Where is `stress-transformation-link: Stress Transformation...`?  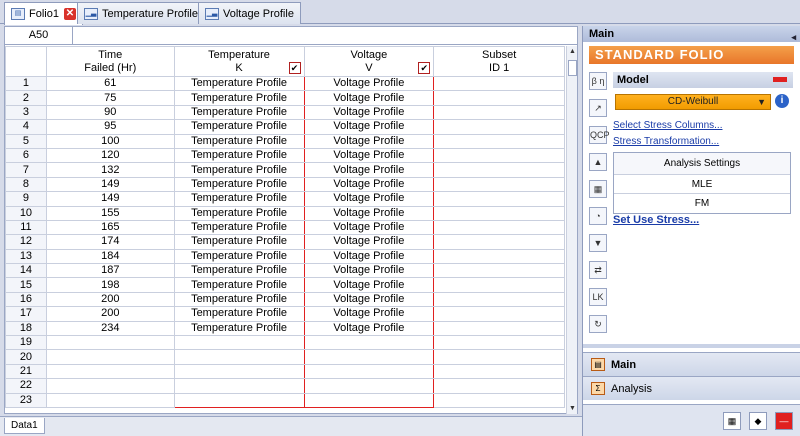
stress-transformation-link: Stress Transformation... is located at coordinates (666, 141).